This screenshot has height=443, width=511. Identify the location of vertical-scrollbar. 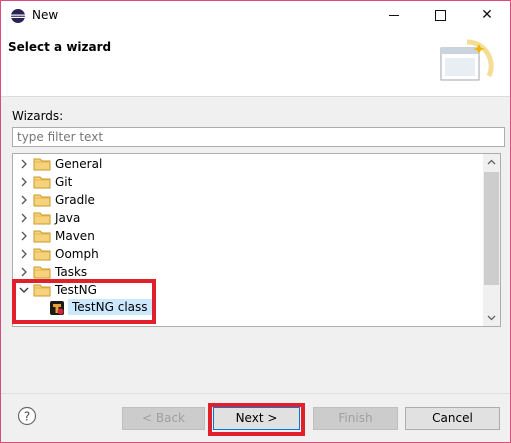
(491, 240).